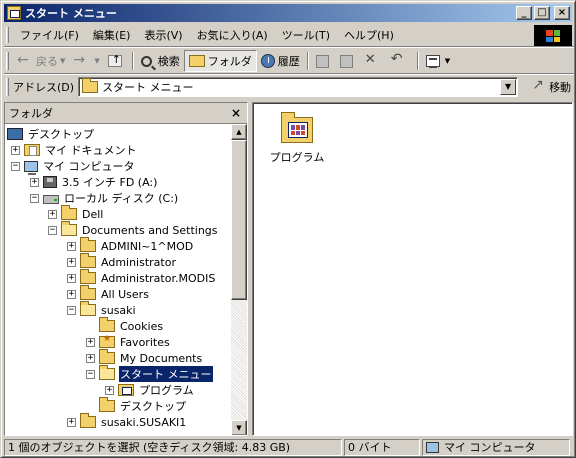 This screenshot has height=458, width=576. Describe the element at coordinates (348, 61) in the screenshot. I see `copy-to-button` at that location.